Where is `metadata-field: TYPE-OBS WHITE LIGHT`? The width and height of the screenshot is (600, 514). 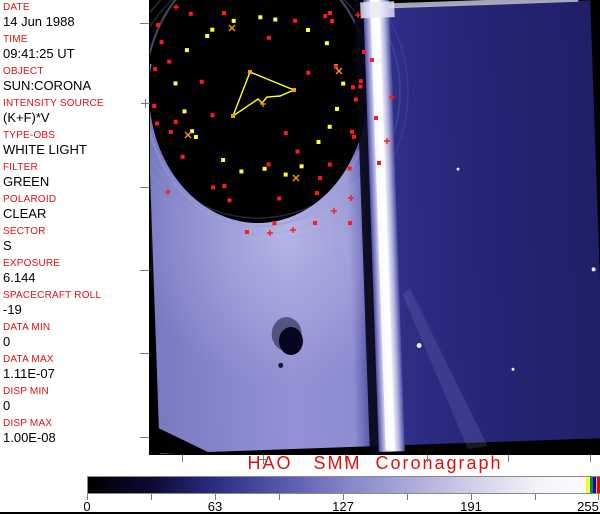
metadata-field: TYPE-OBS WHITE LIGHT is located at coordinates (76, 143).